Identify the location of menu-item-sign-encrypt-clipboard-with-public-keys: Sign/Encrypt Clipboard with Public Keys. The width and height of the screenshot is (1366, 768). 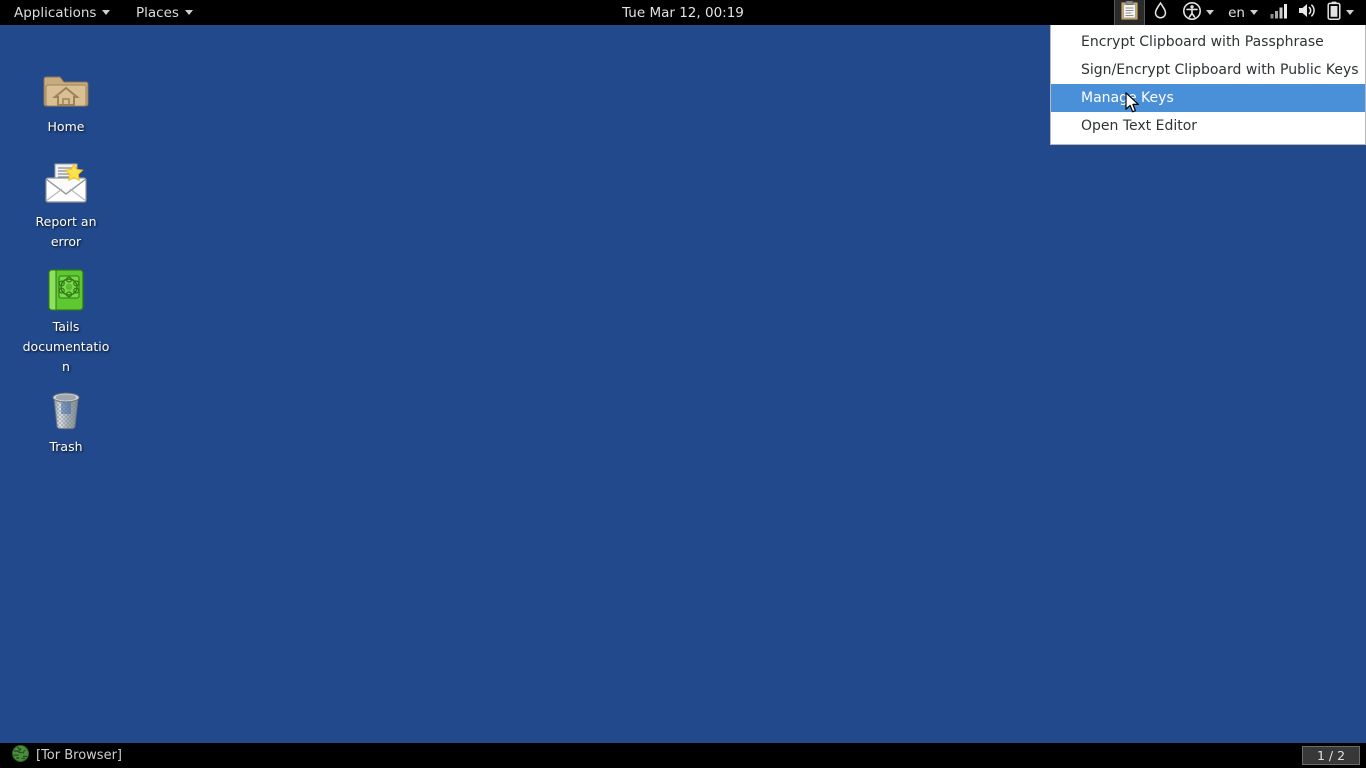
(1208, 70).